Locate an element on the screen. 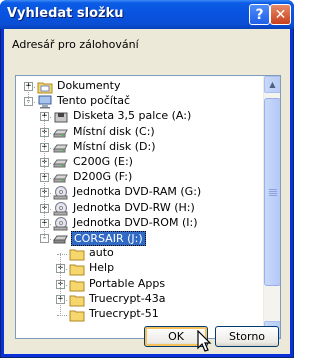  tree-item: + Jednotka DVD-RW (H:) is located at coordinates (140, 209).